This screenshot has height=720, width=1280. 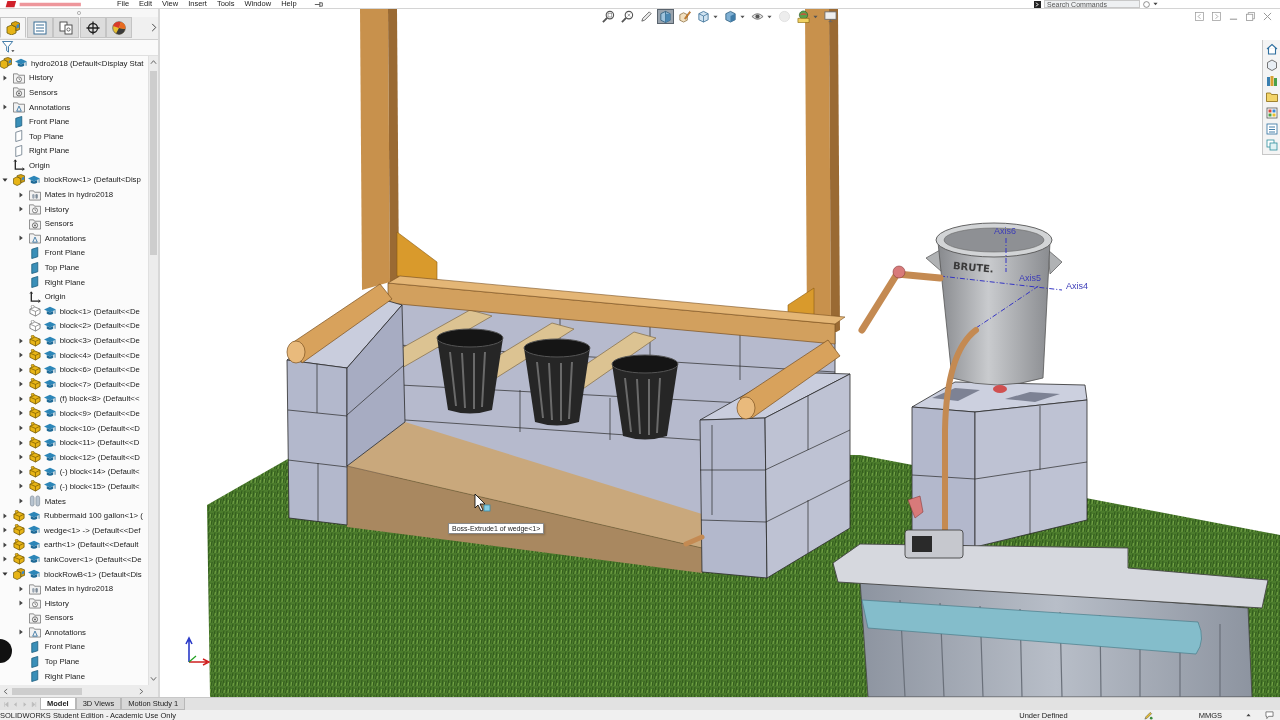 I want to click on horizontal-scrollbar, so click(x=79, y=691).